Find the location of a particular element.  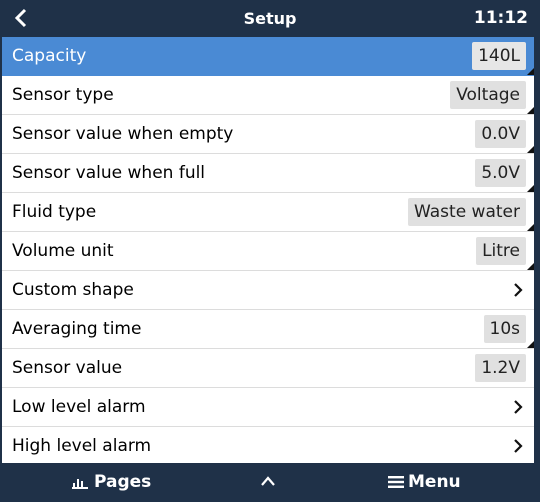

header: Setup 11:12 is located at coordinates (270, 18).